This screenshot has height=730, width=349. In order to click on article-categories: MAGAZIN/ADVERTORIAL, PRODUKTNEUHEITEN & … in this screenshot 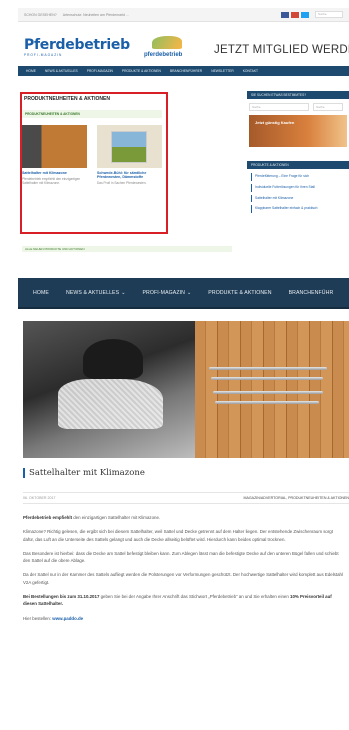, I will do `click(296, 498)`.